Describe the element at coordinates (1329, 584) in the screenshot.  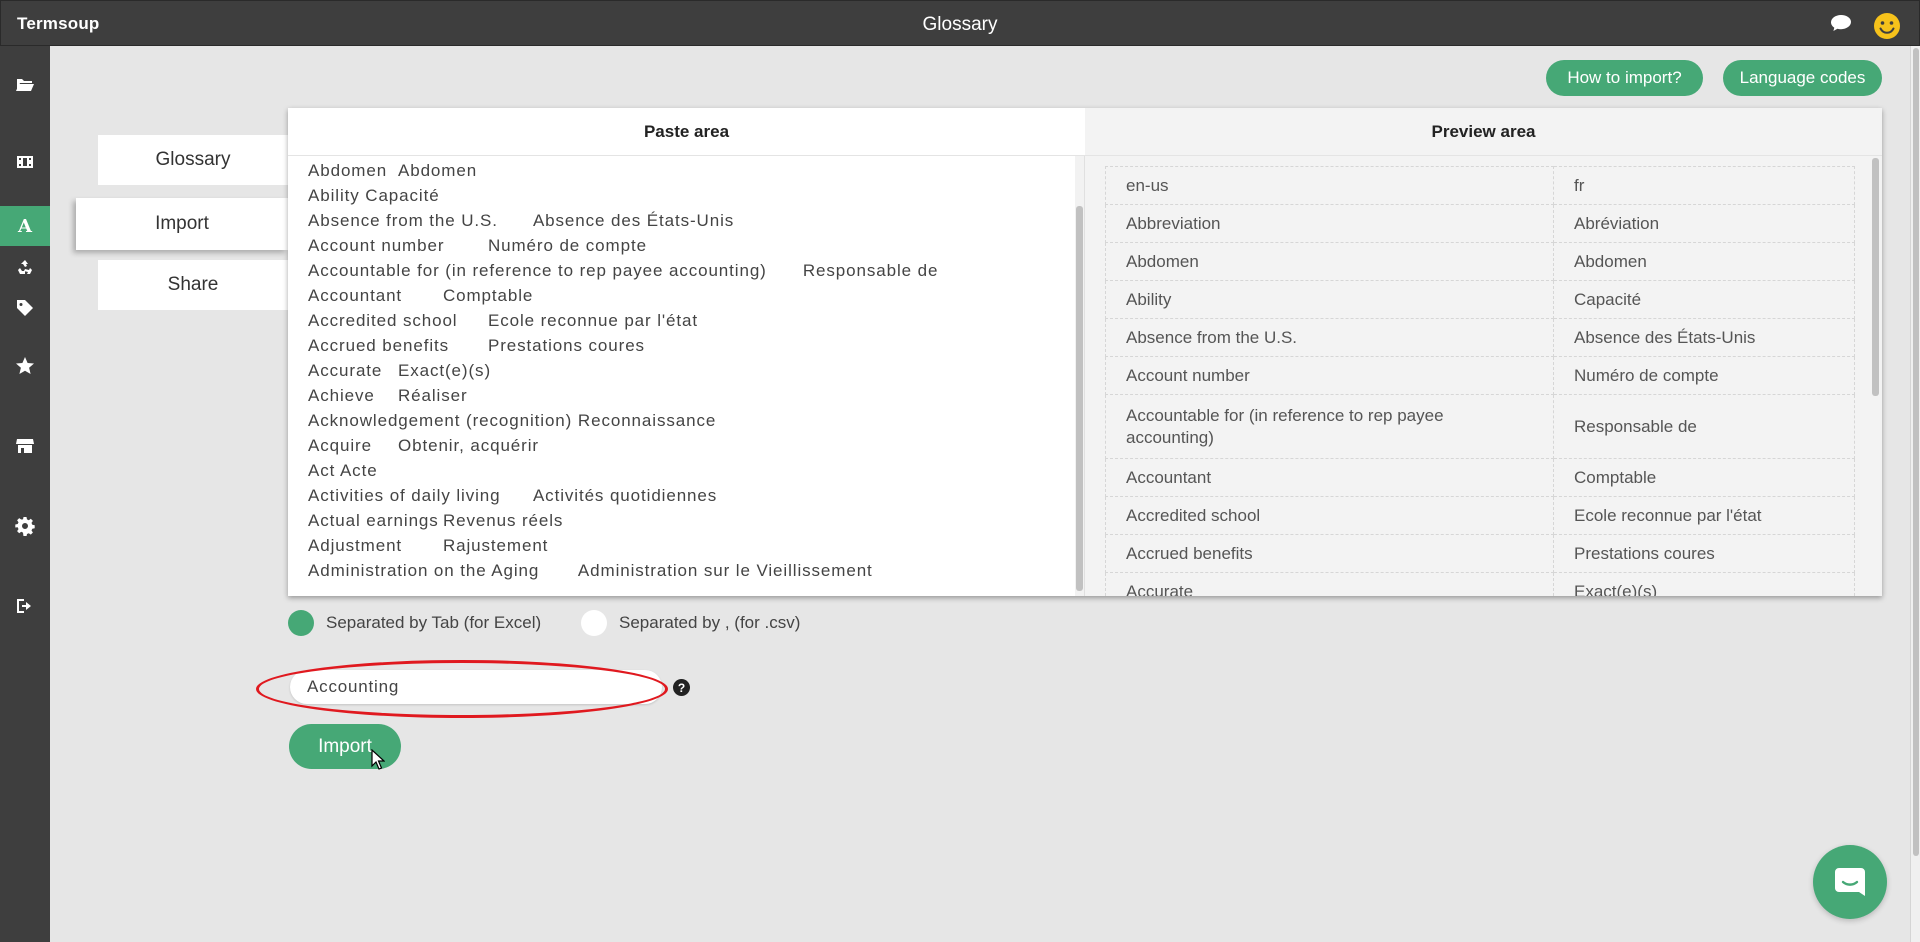
I see `preview-cell-source: Accurate` at that location.